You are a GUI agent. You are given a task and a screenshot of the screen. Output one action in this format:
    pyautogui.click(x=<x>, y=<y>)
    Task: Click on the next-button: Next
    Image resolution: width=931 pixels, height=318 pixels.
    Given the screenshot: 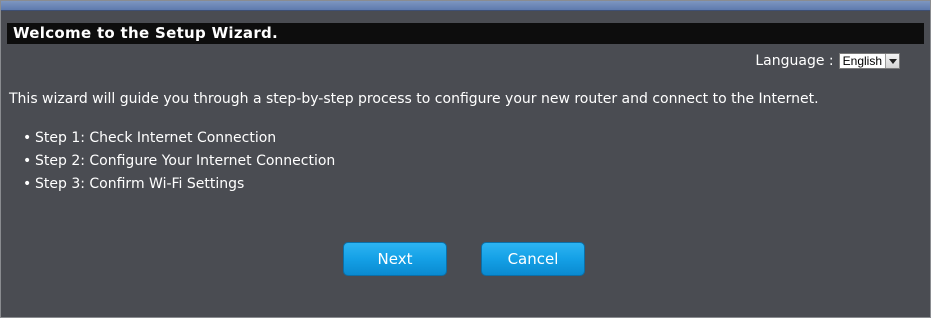 What is the action you would take?
    pyautogui.click(x=395, y=259)
    